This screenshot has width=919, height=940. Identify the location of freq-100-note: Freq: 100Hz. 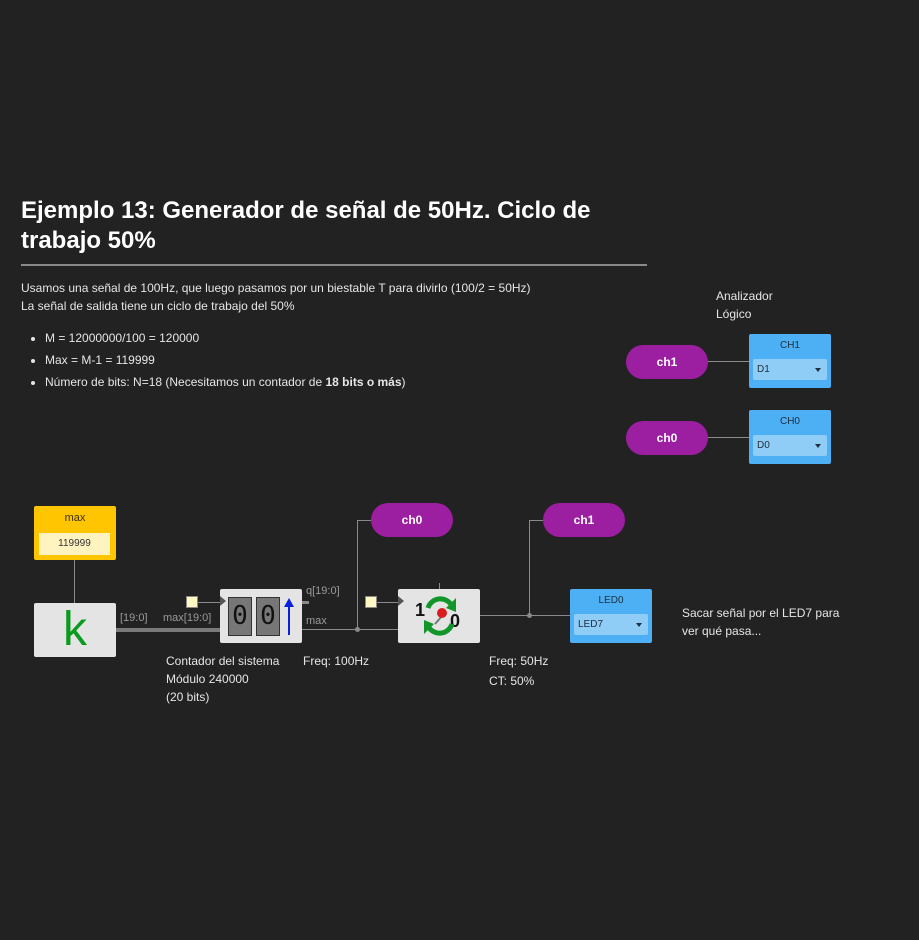
(336, 661).